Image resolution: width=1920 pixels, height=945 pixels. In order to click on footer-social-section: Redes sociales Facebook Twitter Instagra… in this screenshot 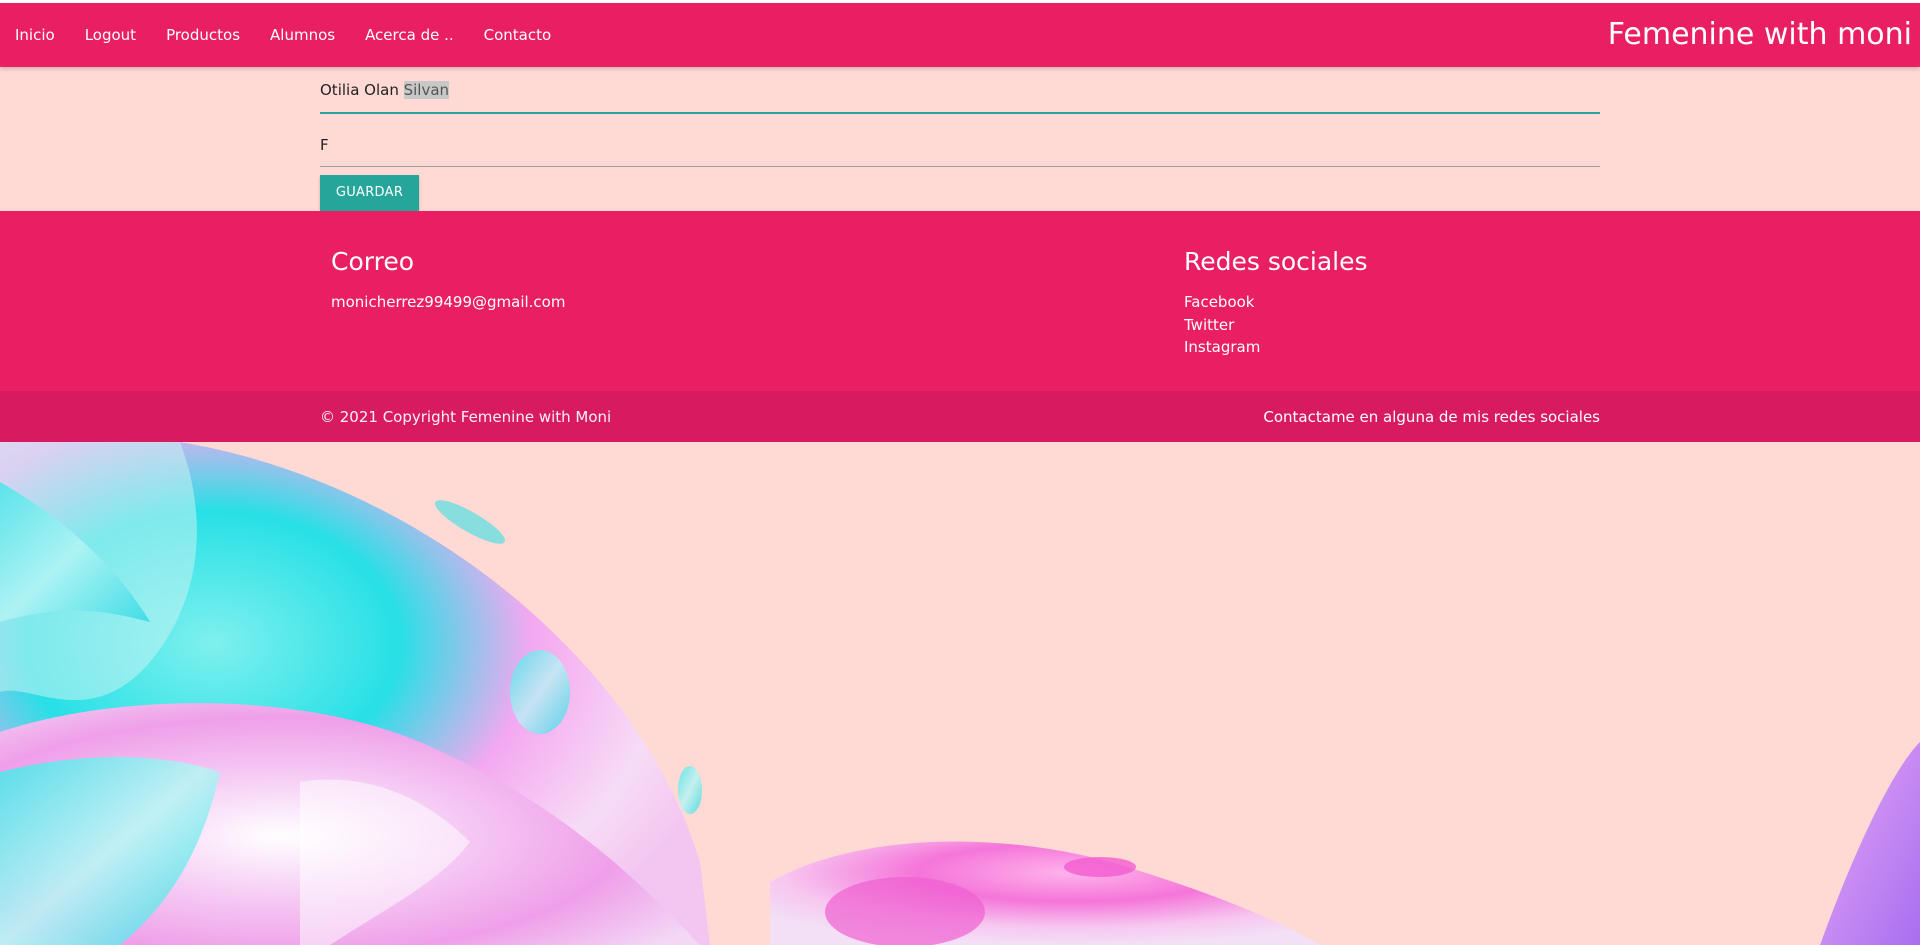, I will do `click(1276, 303)`.